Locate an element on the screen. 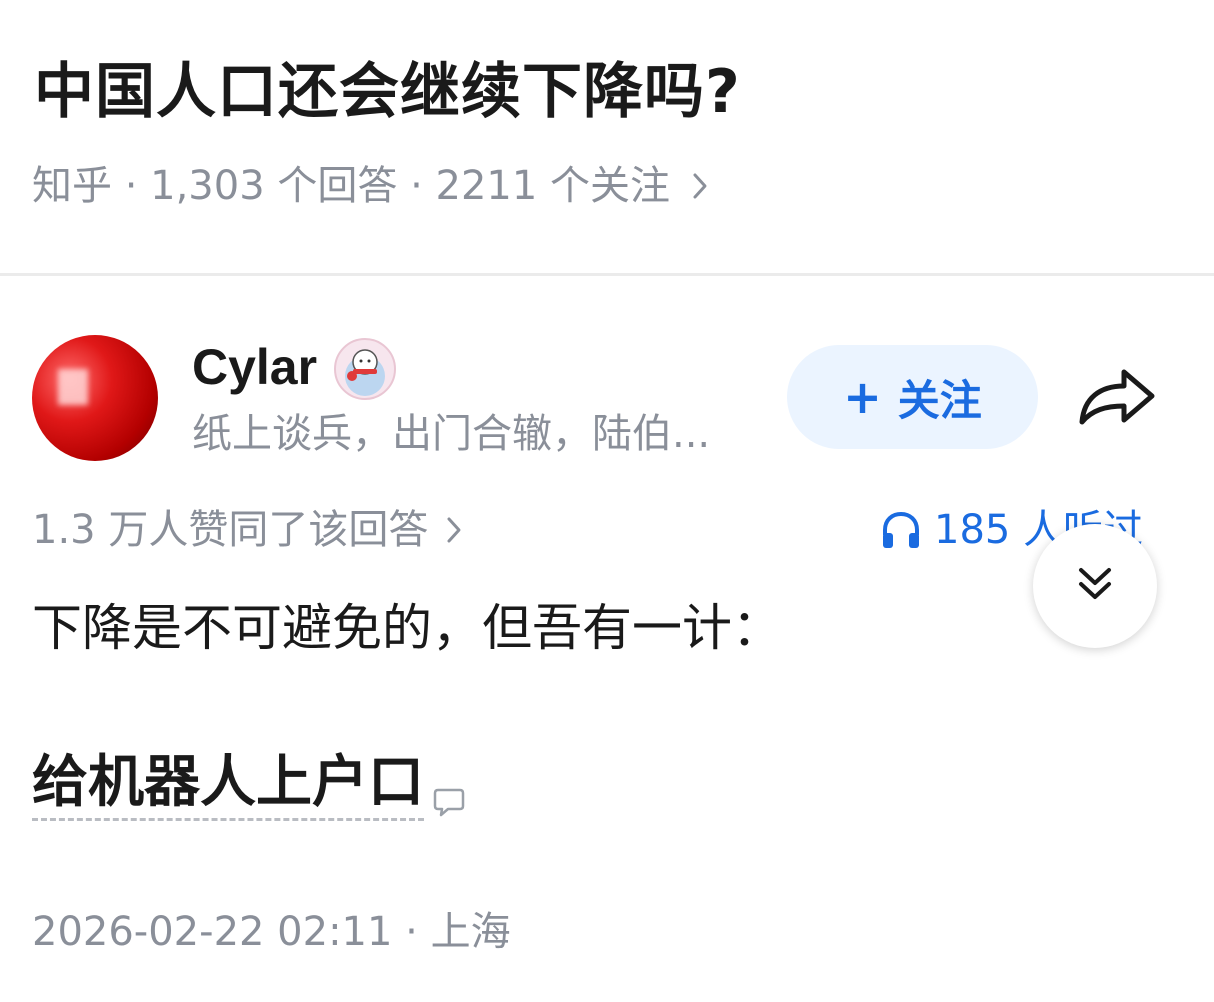  follow-button: + 关注 is located at coordinates (912, 397).